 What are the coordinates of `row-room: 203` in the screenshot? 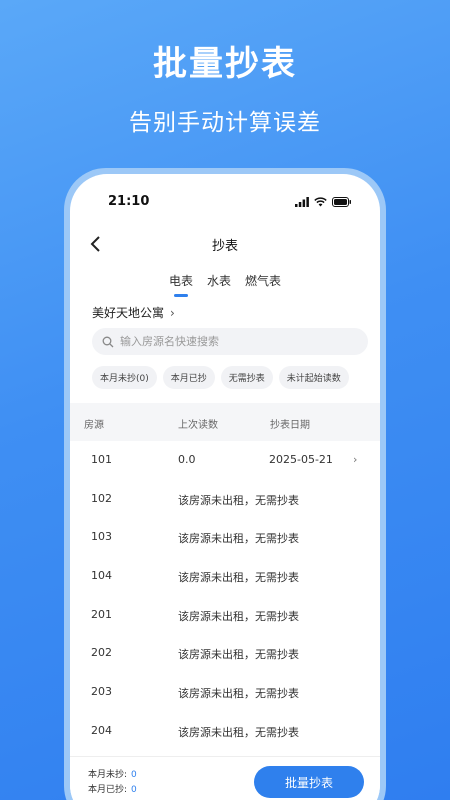 It's located at (101, 692).